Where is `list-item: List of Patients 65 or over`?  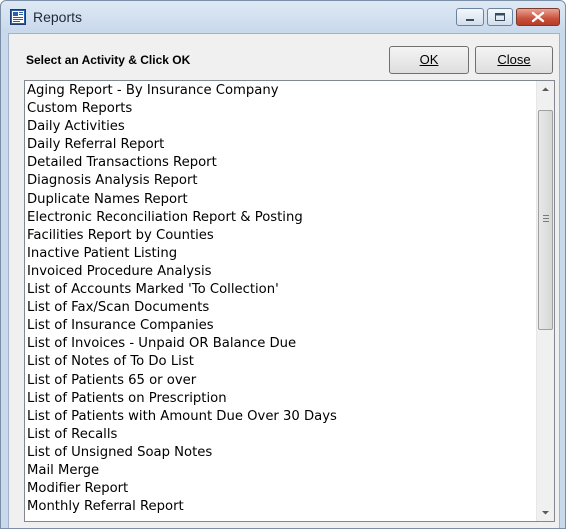 list-item: List of Patients 65 or over is located at coordinates (279, 381).